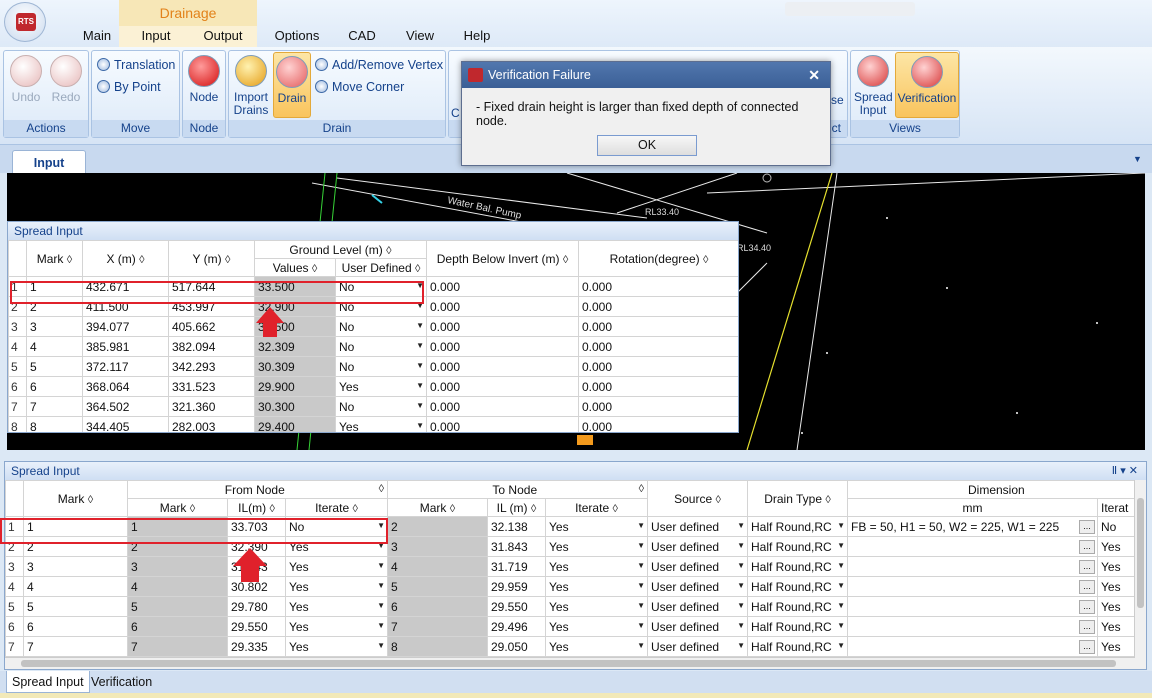 The height and width of the screenshot is (698, 1152). Describe the element at coordinates (373, 386) in the screenshot. I see `node-row: 66368.064331.52329.900Yes0.0000.000` at that location.